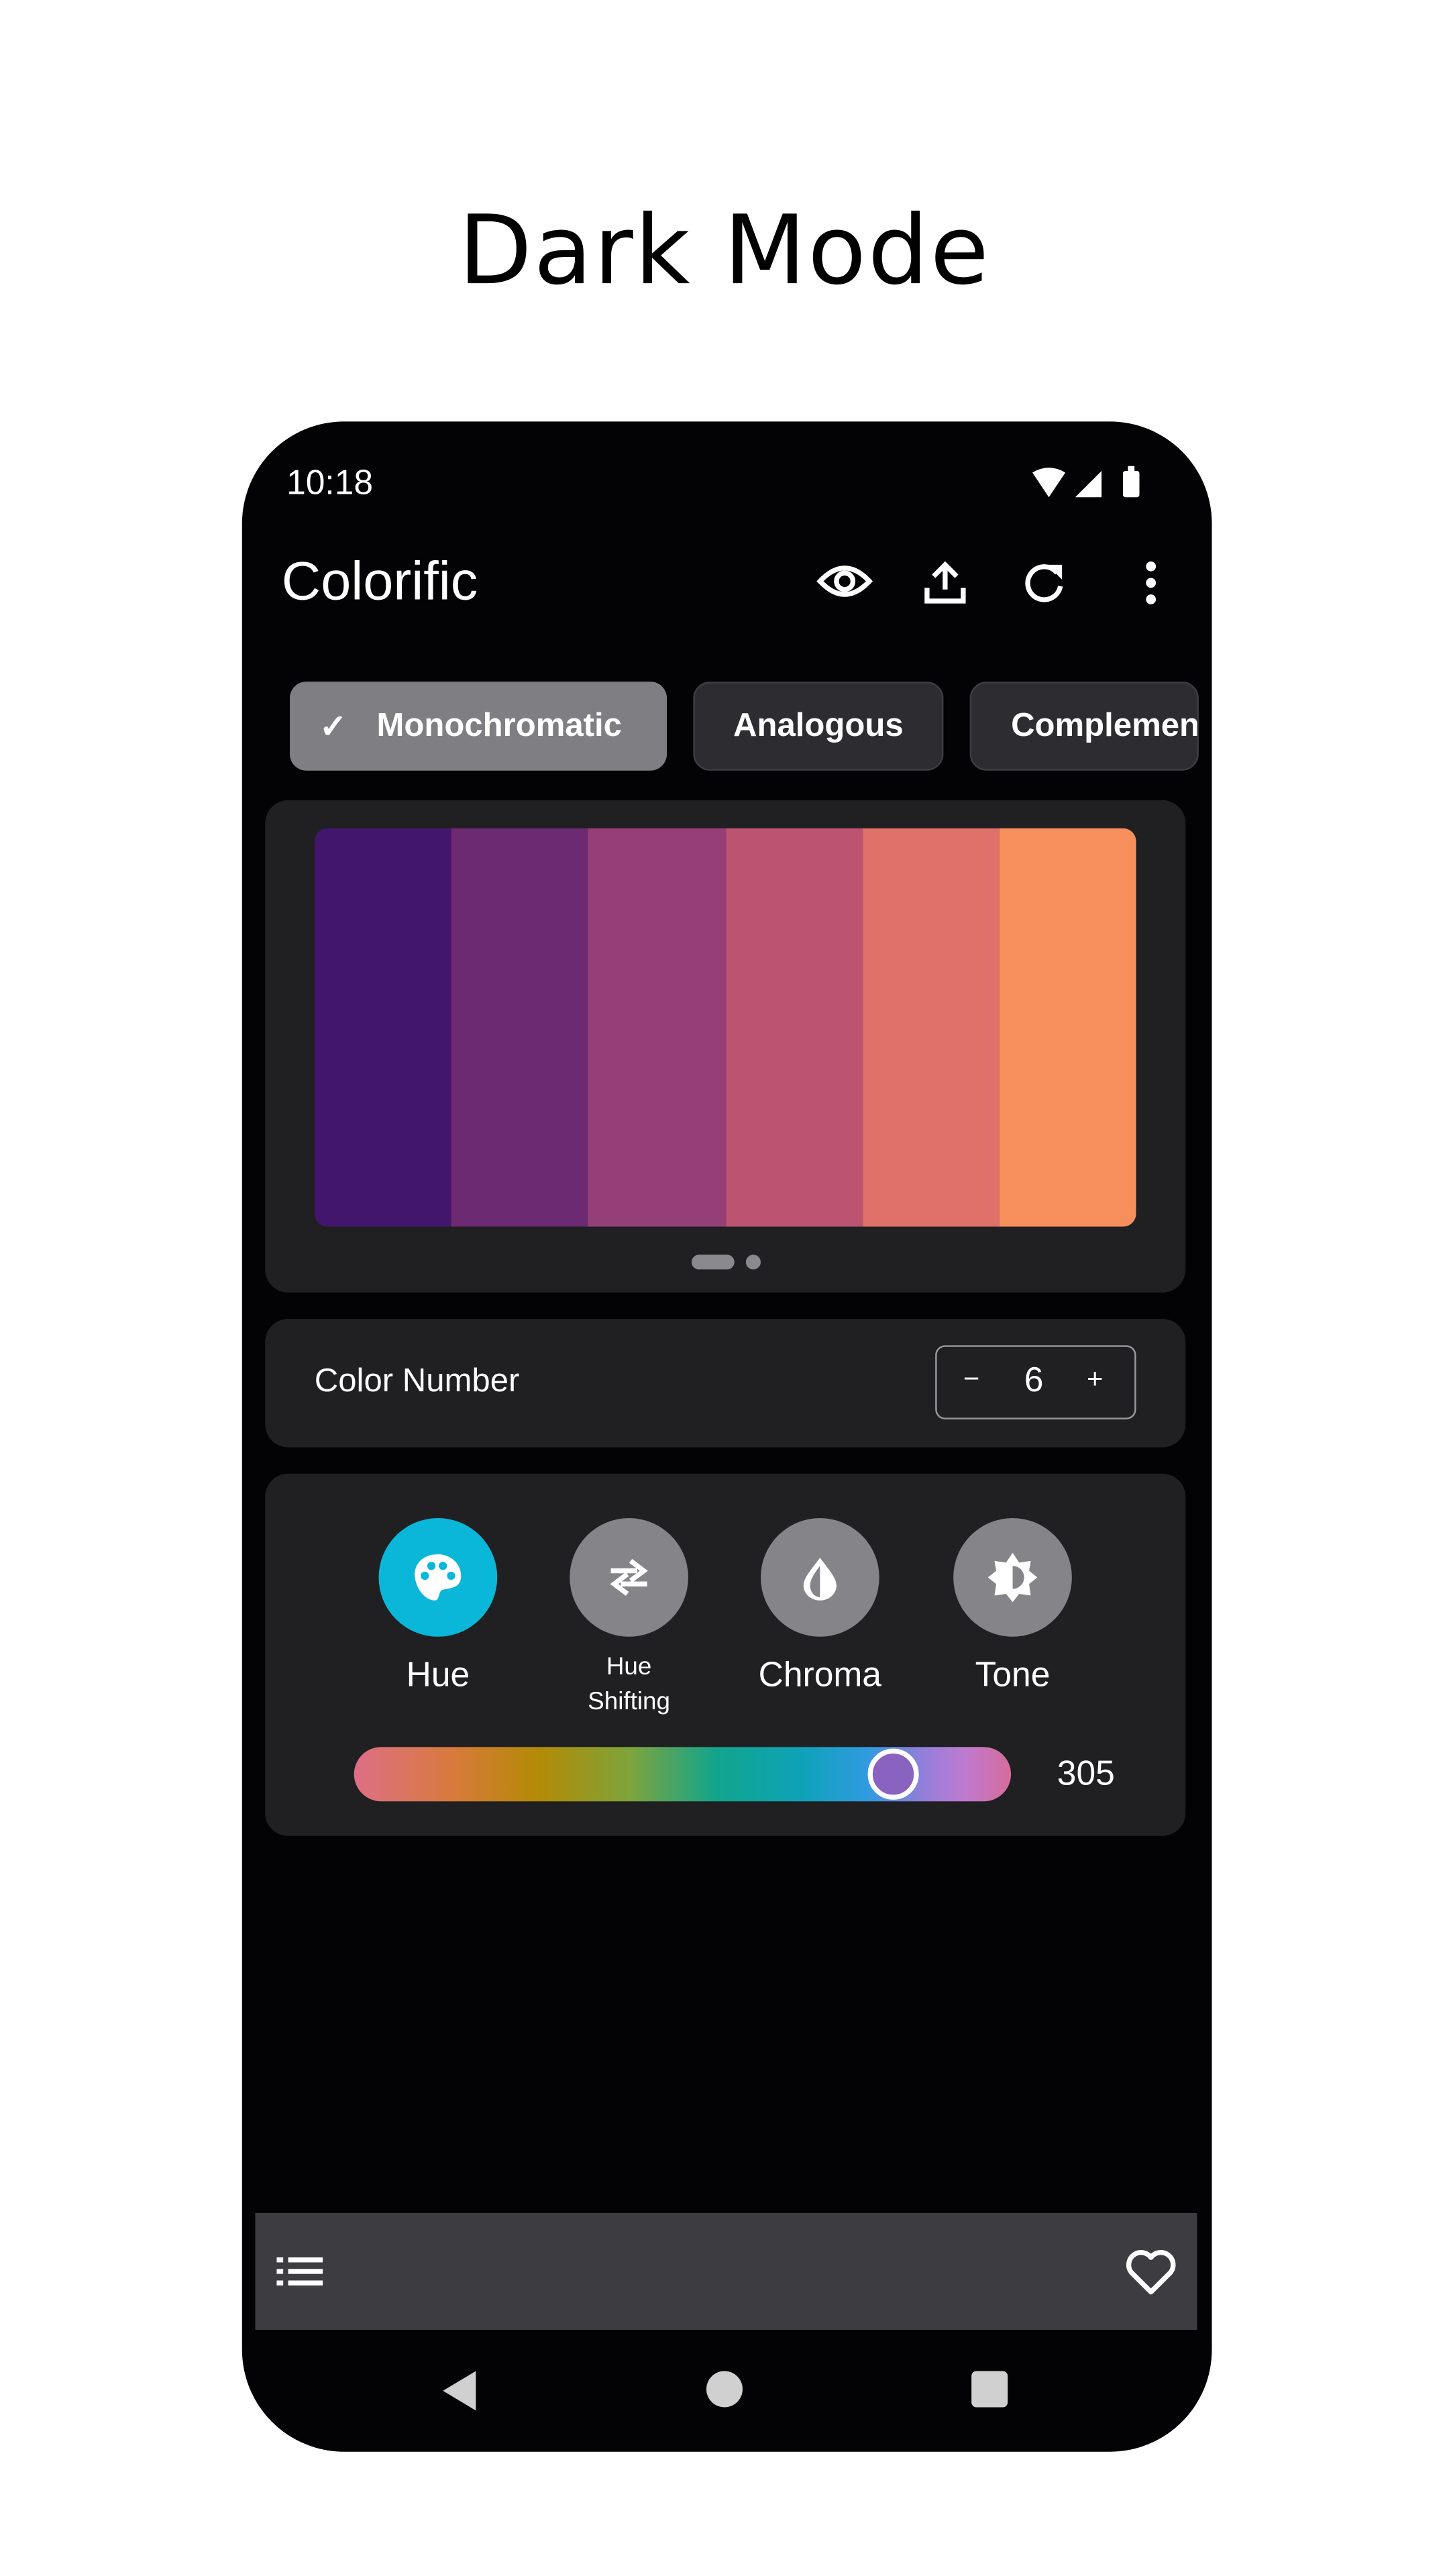  I want to click on heart-icon, so click(1150, 2272).